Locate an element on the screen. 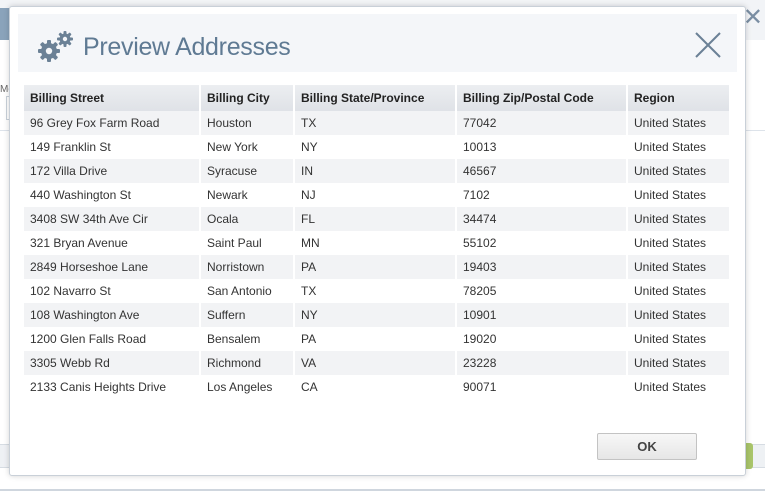 Image resolution: width=765 pixels, height=493 pixels. table-cell: 78205 is located at coordinates (542, 291).